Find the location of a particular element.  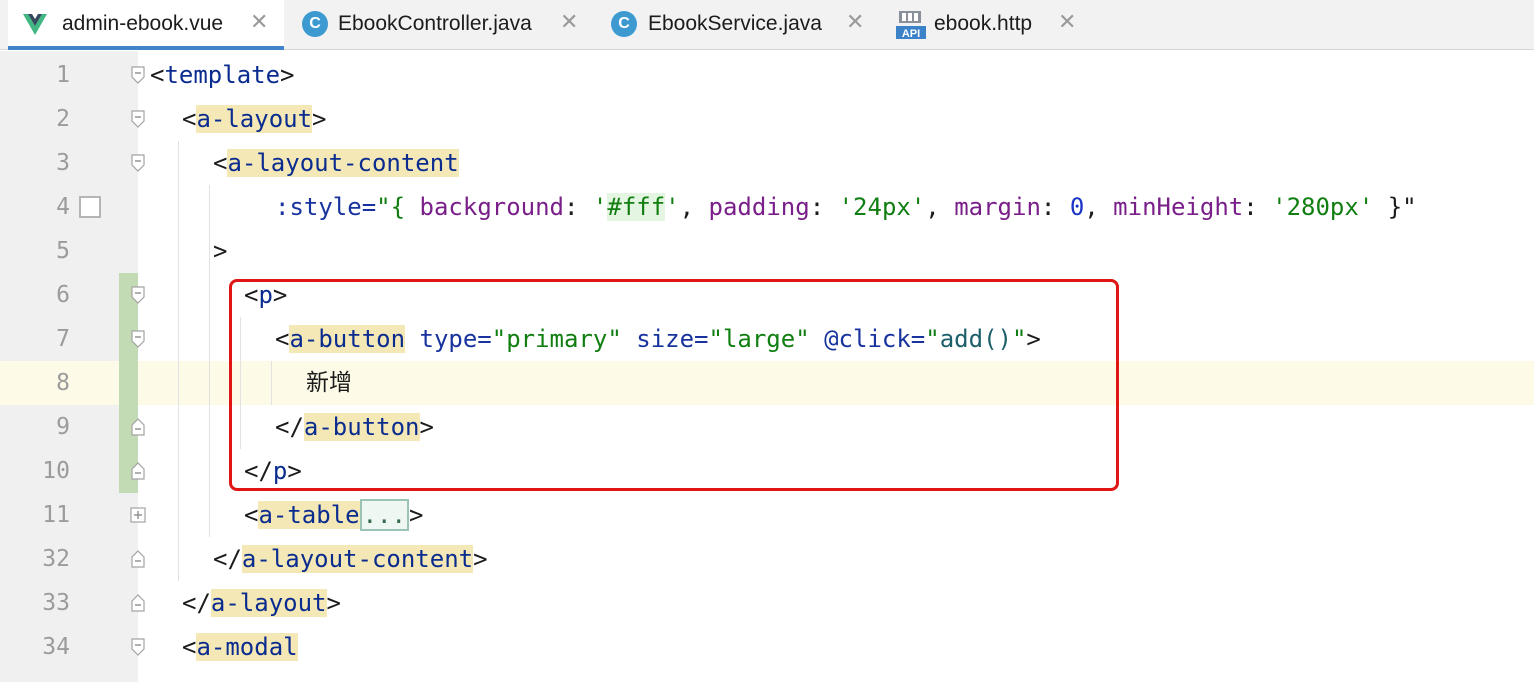

code-line-33: </a-layout> is located at coordinates (261, 603).